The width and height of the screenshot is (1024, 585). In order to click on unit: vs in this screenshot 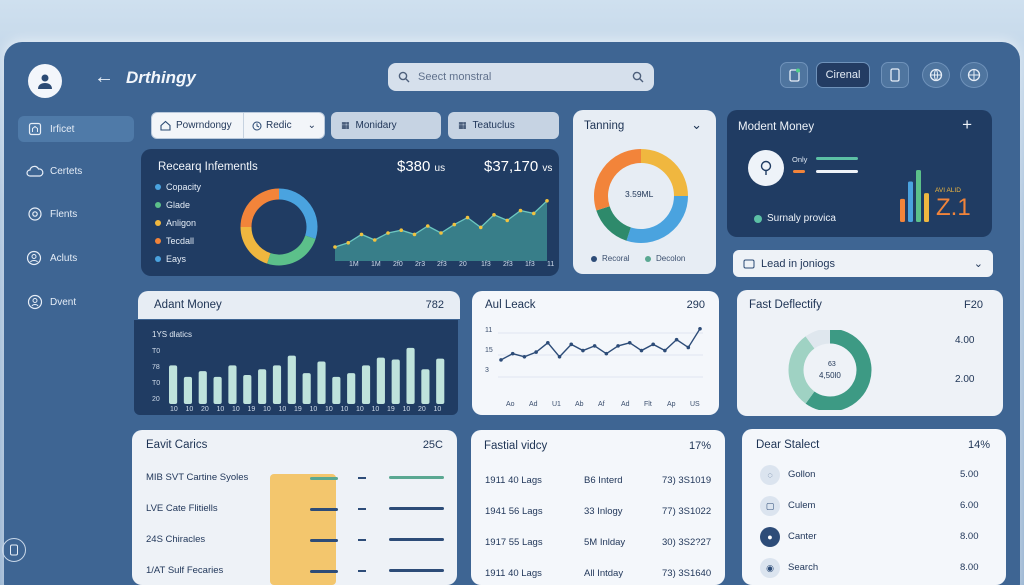, I will do `click(547, 168)`.